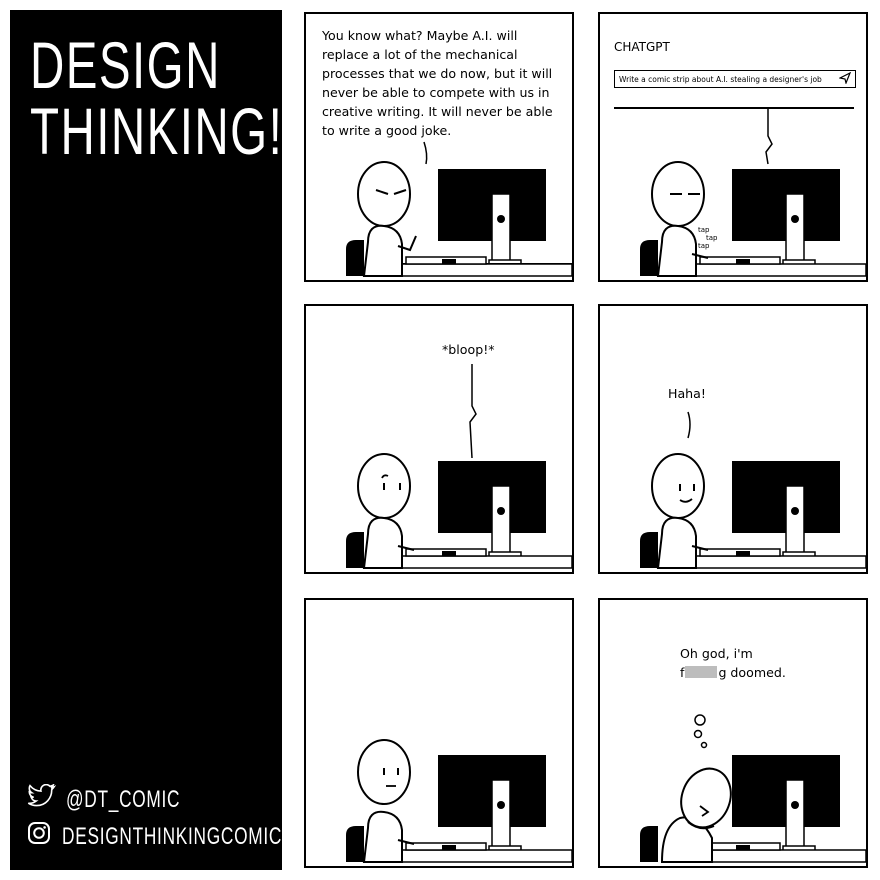 This screenshot has height=880, width=880. What do you see at coordinates (39, 836) in the screenshot?
I see `instagram-icon` at bounding box center [39, 836].